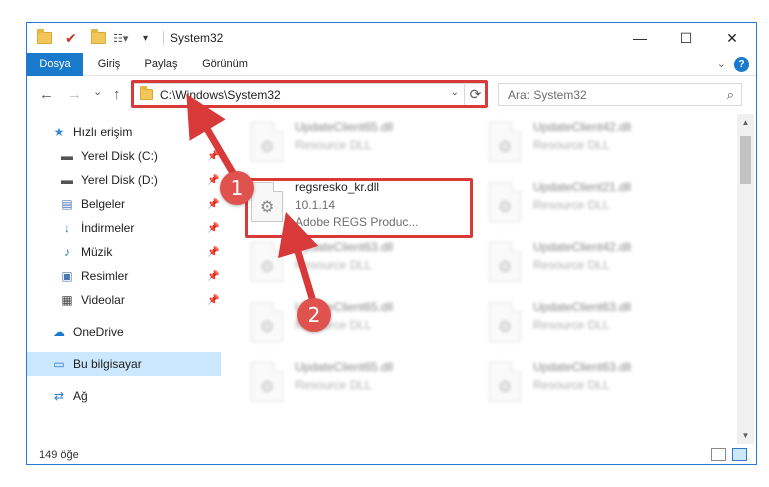 This screenshot has height=487, width=769. Describe the element at coordinates (124, 228) in the screenshot. I see `sidebar-item-downloads: ↓ İndirmeler 📌` at that location.